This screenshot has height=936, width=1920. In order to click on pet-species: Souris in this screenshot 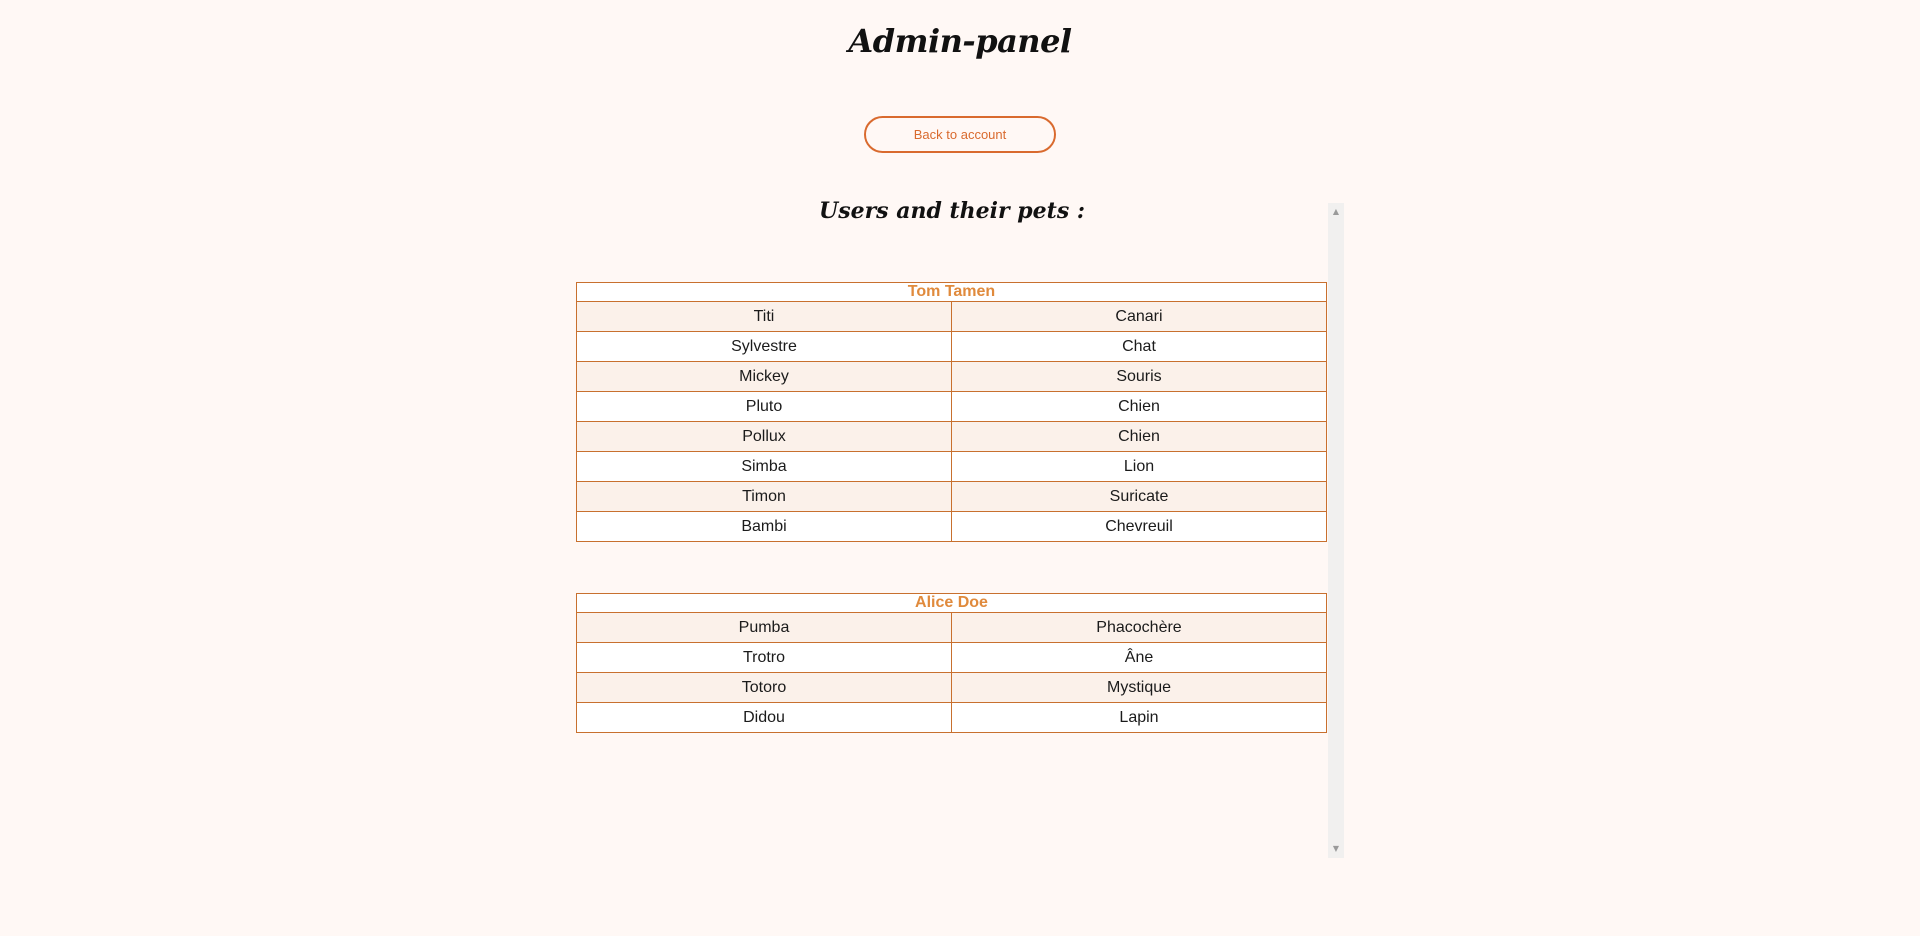, I will do `click(1139, 376)`.